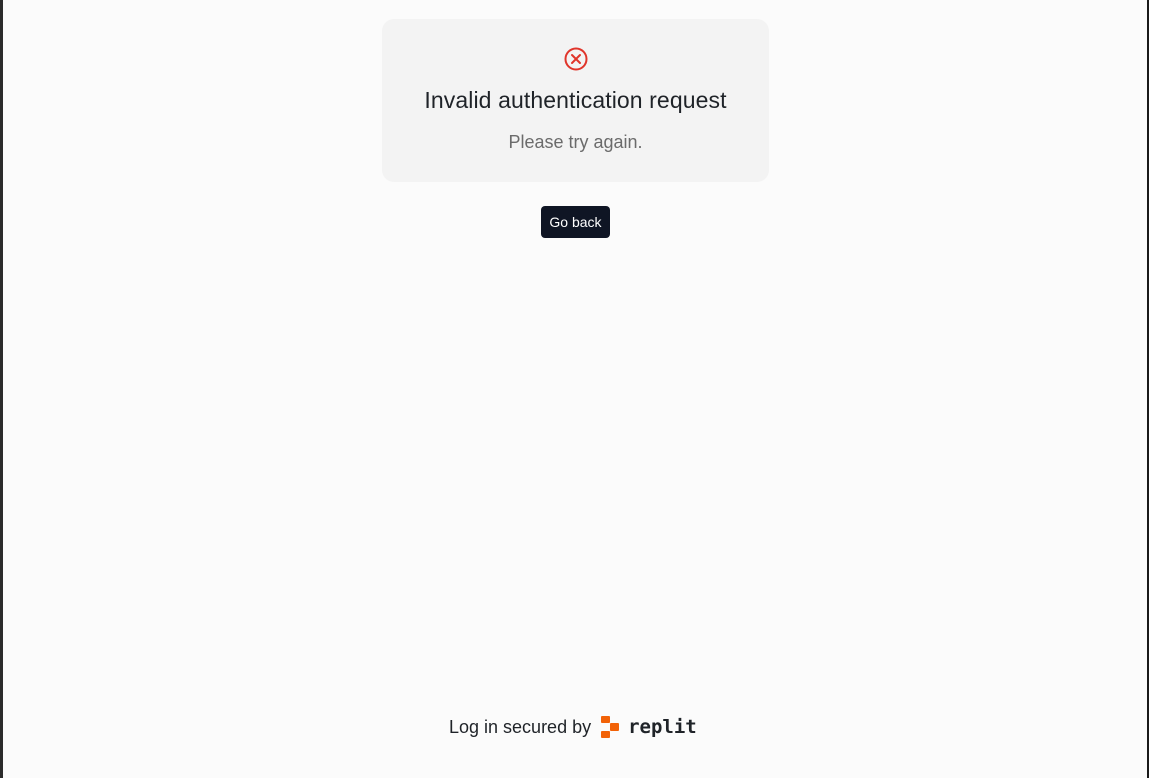  Describe the element at coordinates (1152, 389) in the screenshot. I see `window-edge` at that location.